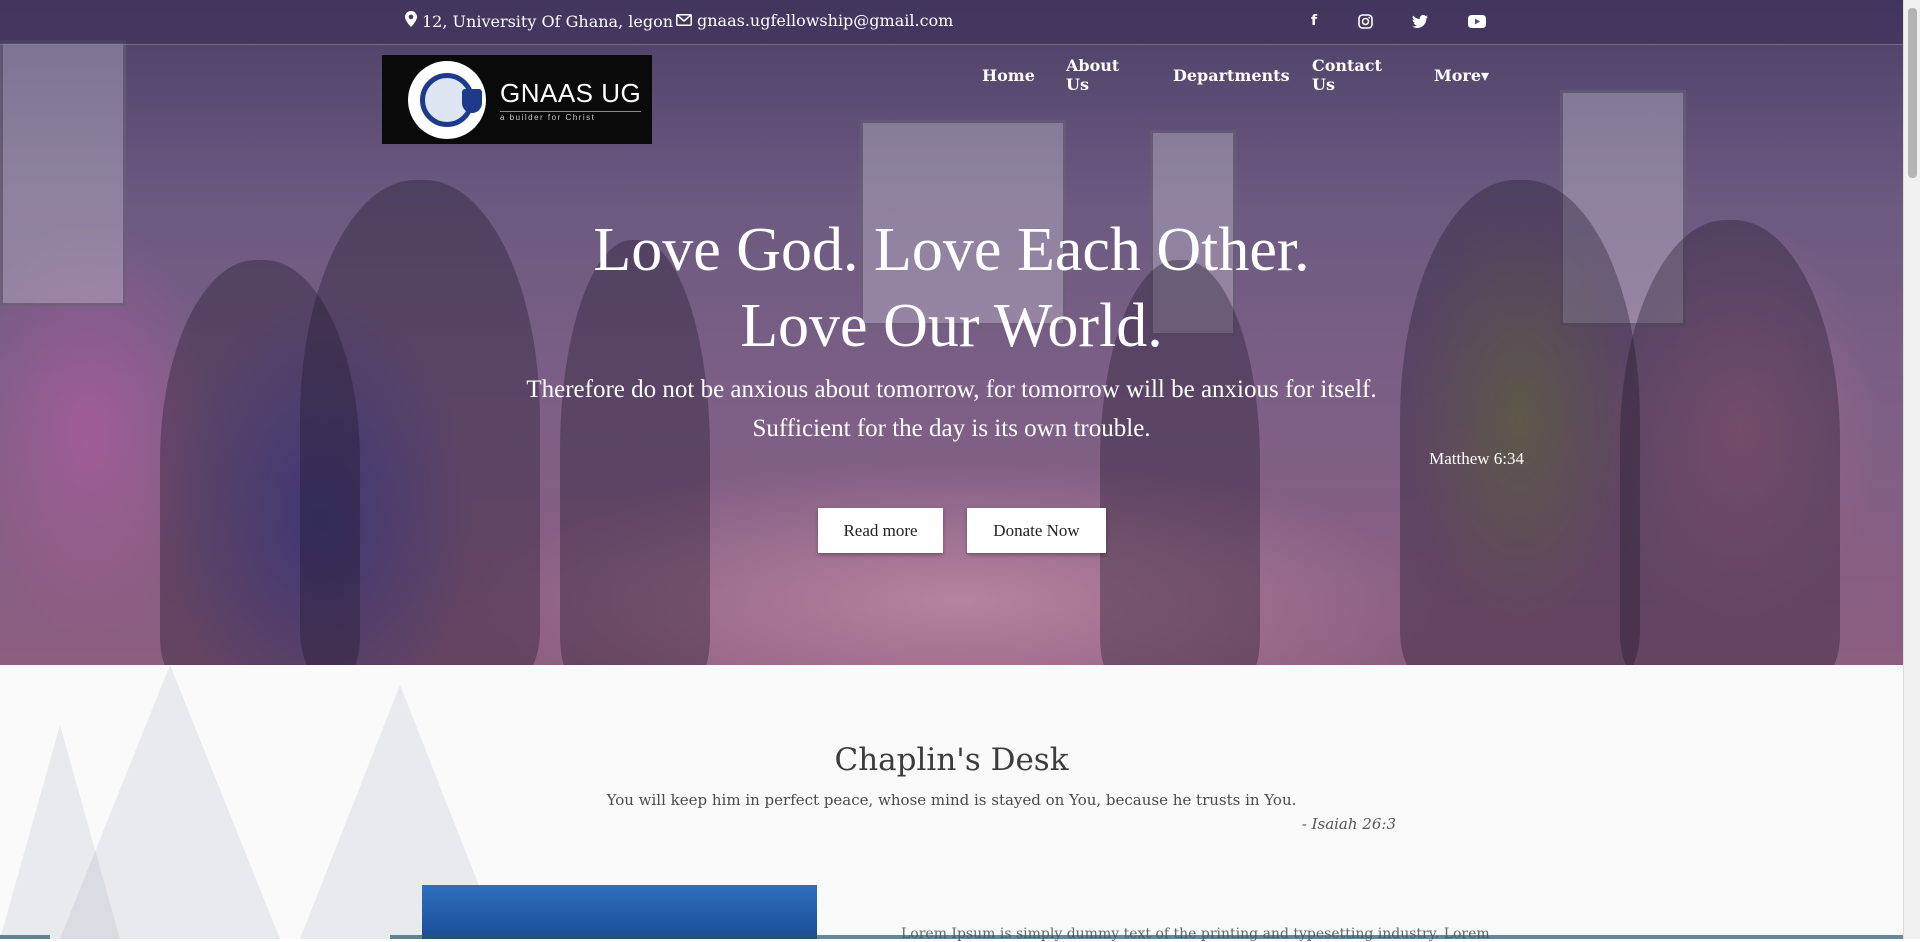  What do you see at coordinates (1365, 21) in the screenshot?
I see `instagram-icon` at bounding box center [1365, 21].